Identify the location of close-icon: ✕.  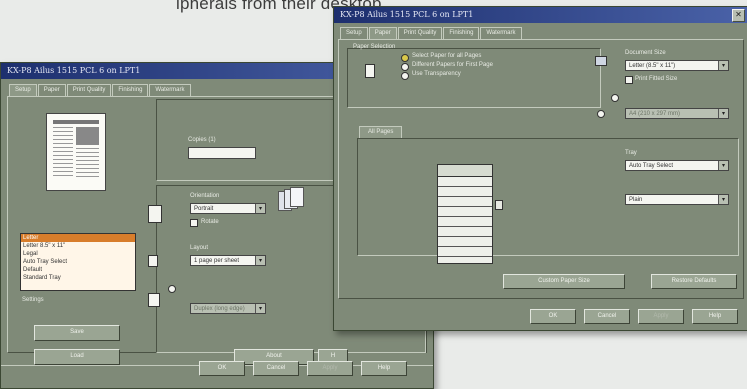
(738, 15).